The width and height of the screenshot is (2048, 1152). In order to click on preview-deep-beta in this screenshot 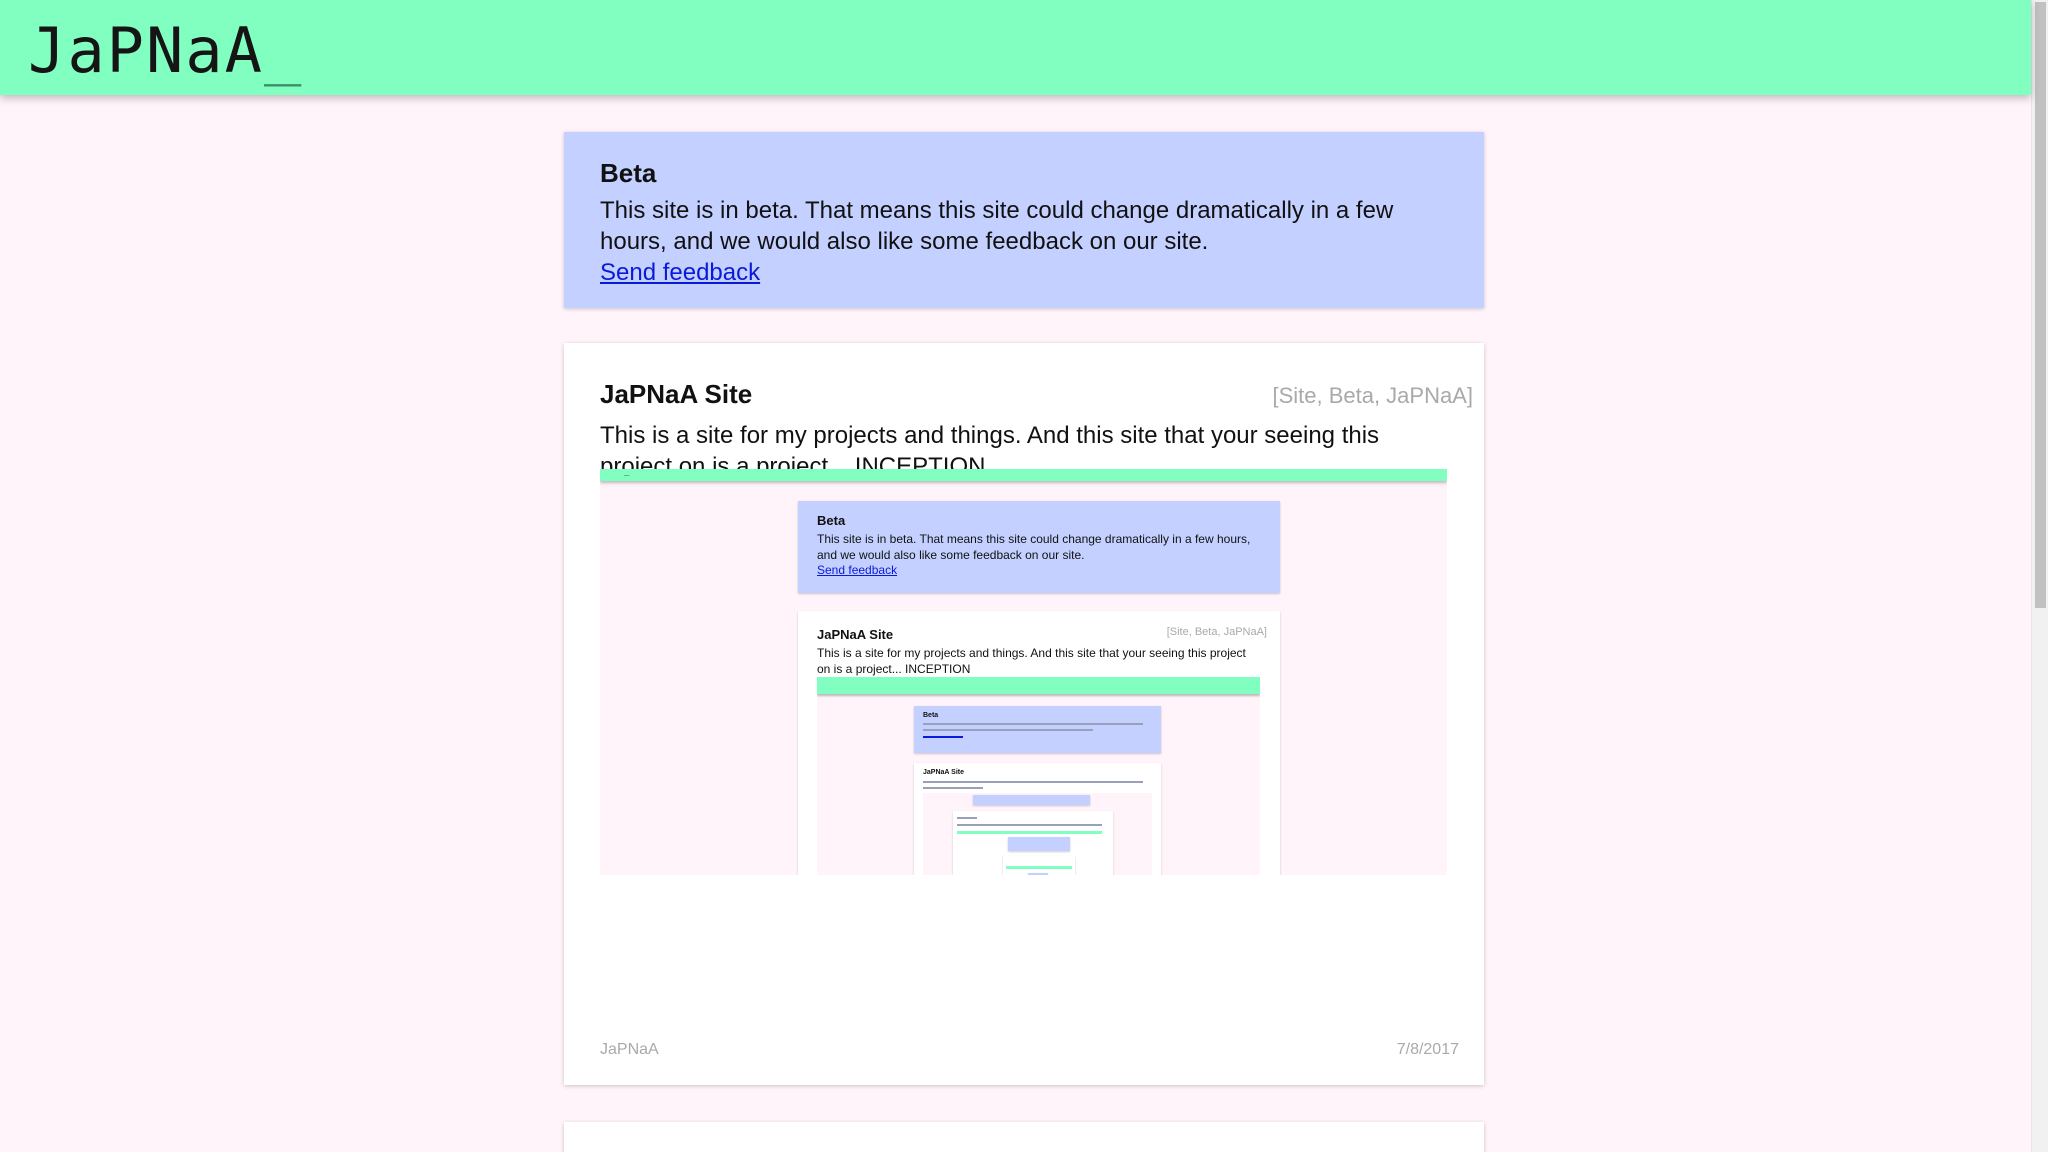, I will do `click(1031, 800)`.